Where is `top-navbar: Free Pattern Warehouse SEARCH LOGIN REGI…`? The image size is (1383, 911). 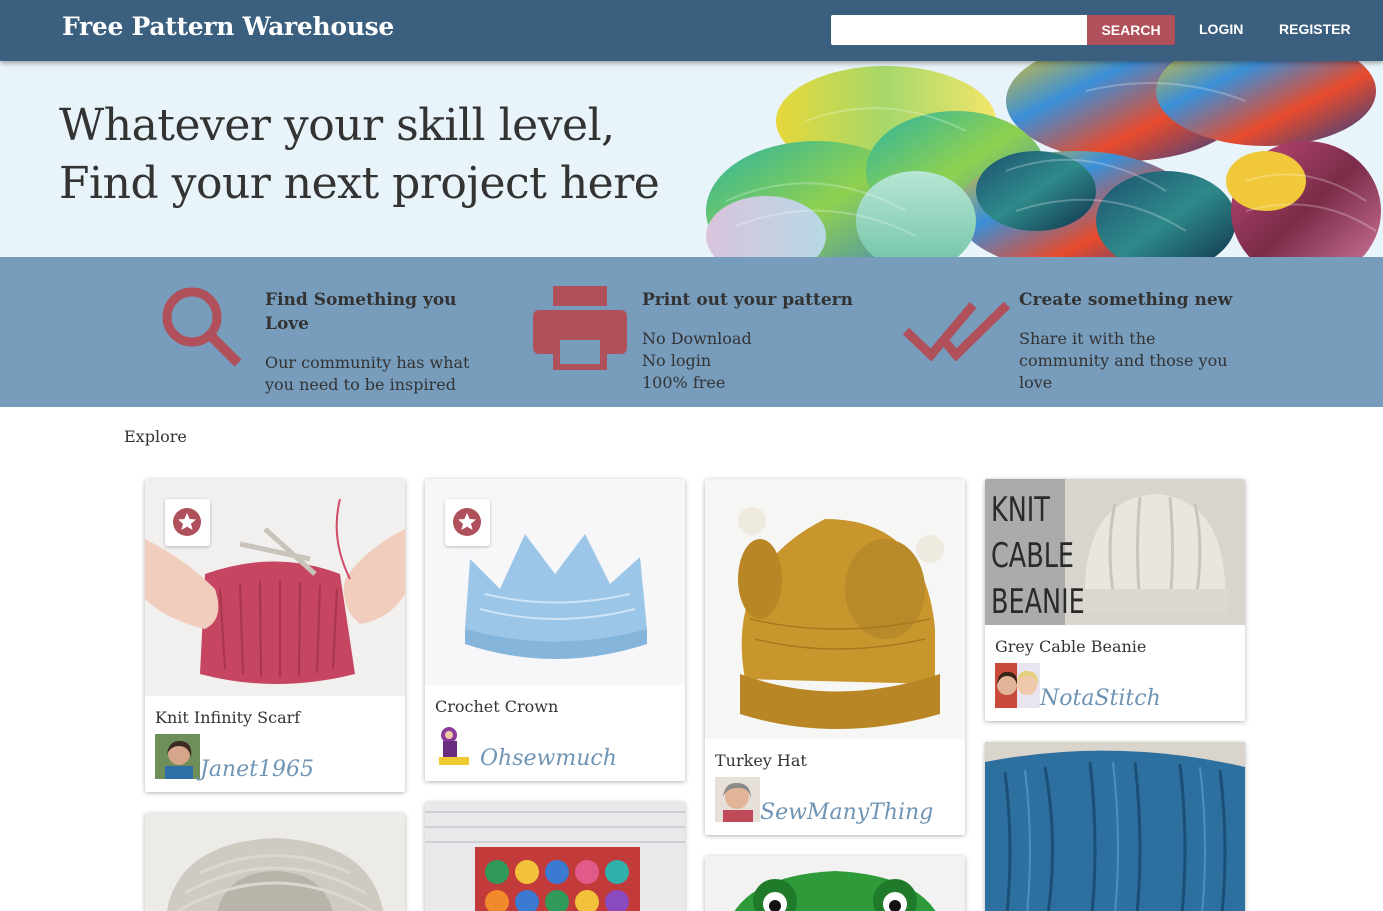 top-navbar: Free Pattern Warehouse SEARCH LOGIN REGI… is located at coordinates (691, 30).